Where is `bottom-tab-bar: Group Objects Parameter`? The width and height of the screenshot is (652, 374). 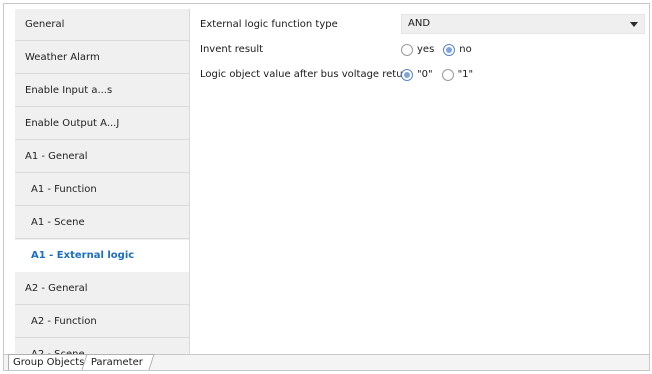 bottom-tab-bar: Group Objects Parameter is located at coordinates (326, 362).